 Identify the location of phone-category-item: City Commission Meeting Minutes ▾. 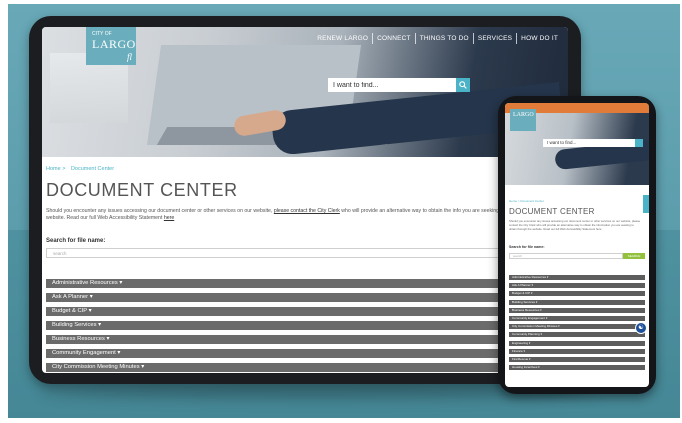
(577, 327).